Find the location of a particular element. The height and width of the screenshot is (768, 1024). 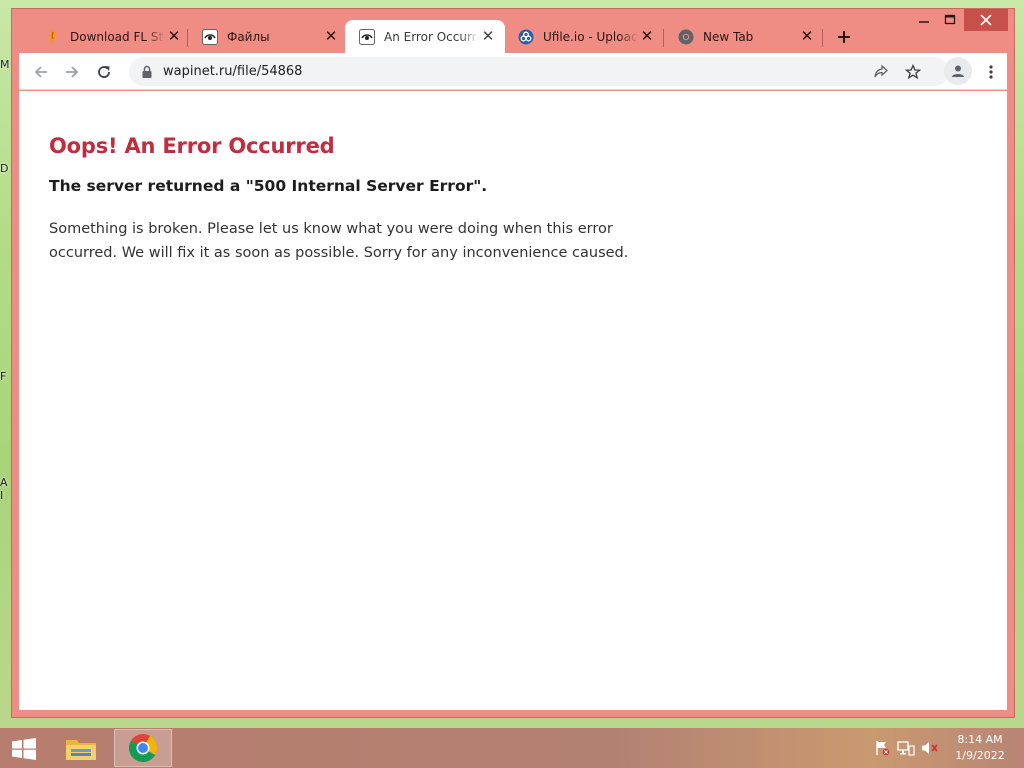

windows-logo-icon is located at coordinates (24, 749).